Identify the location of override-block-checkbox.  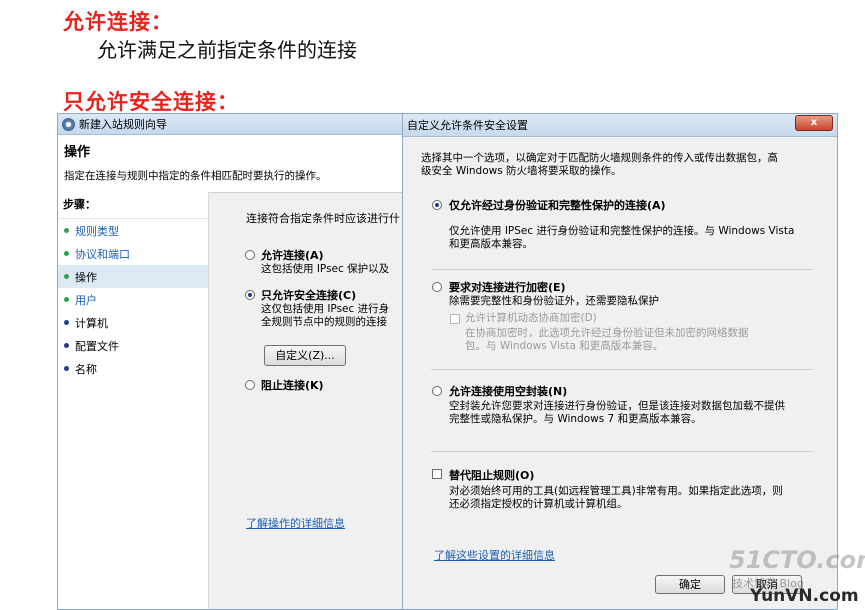
(437, 474).